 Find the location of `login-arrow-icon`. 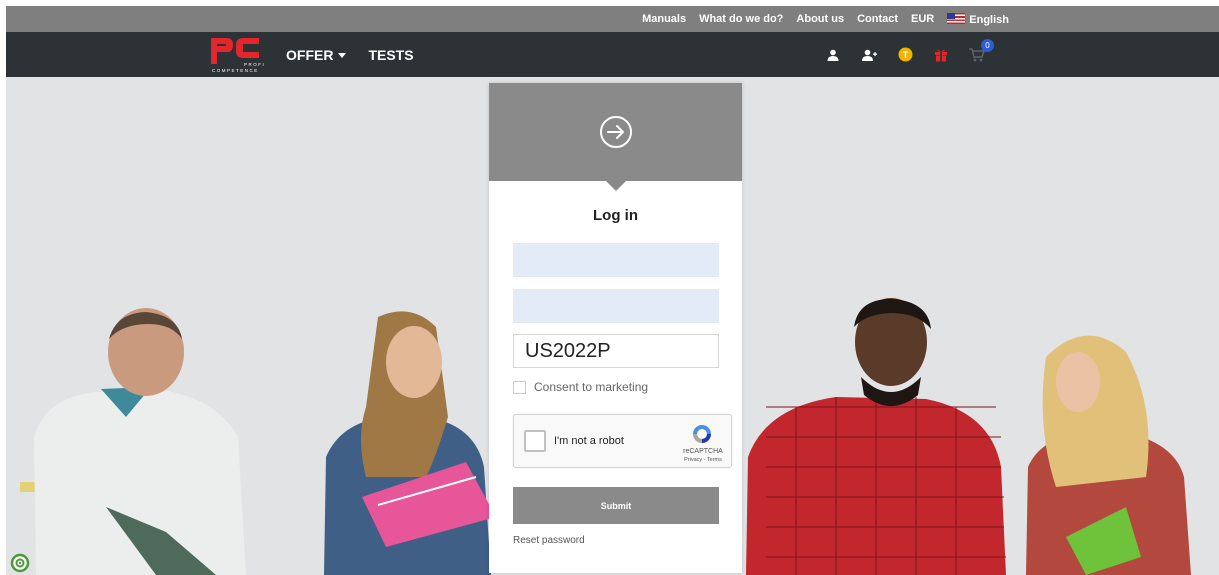

login-arrow-icon is located at coordinates (615, 132).